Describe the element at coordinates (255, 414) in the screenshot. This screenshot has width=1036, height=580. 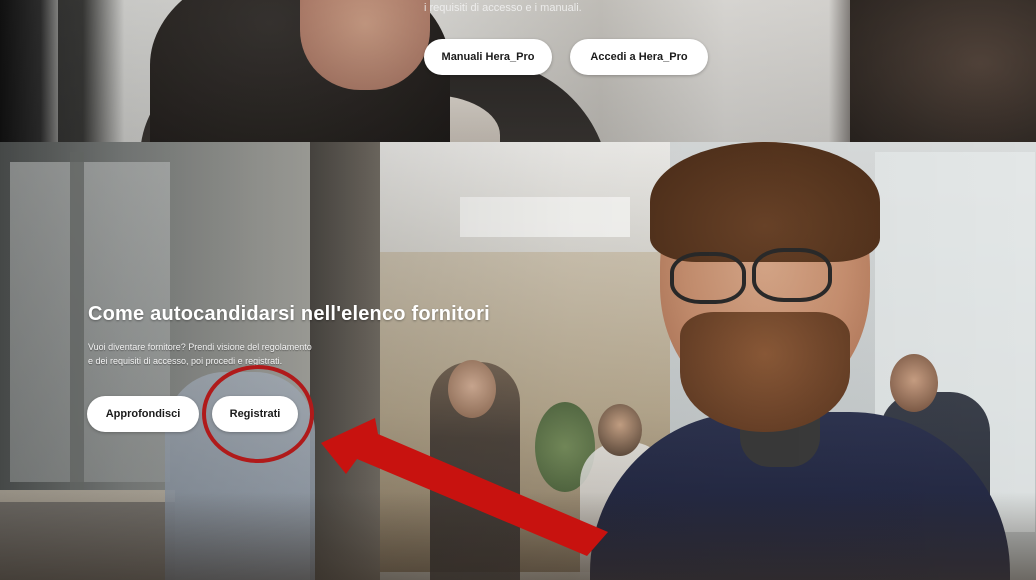
I see `registrati-button: Registrati` at that location.